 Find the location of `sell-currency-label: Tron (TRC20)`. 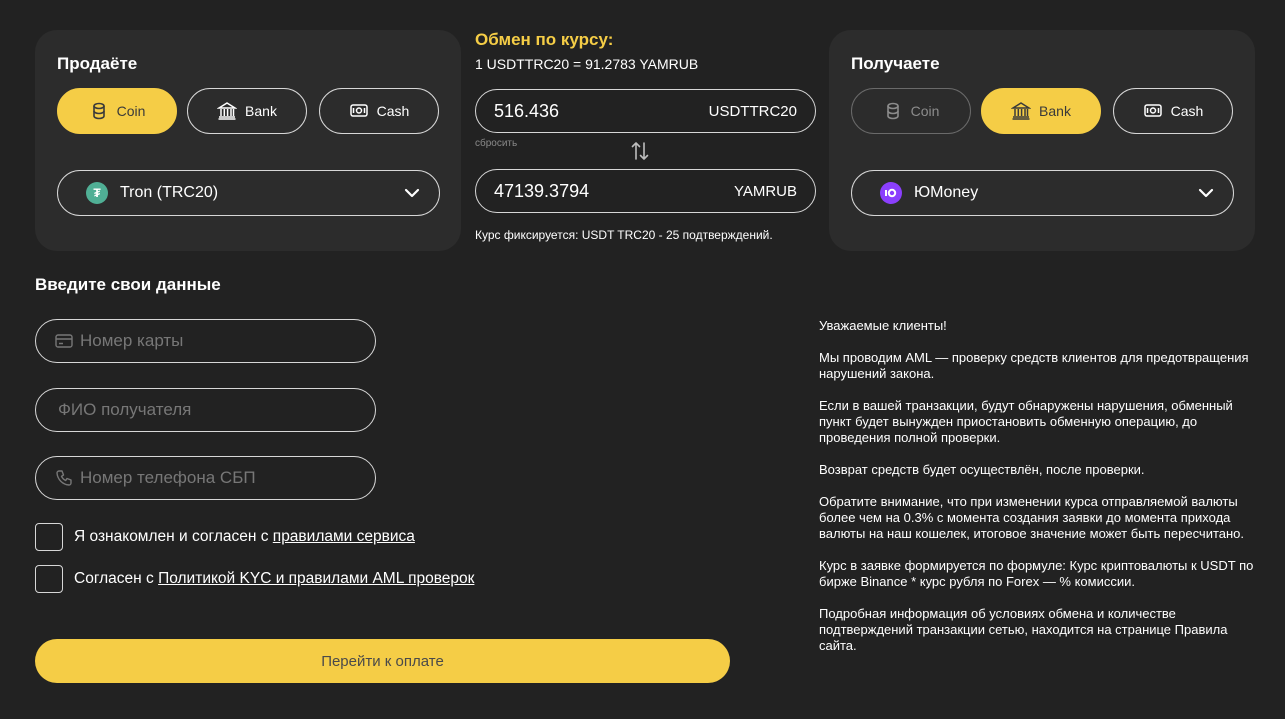

sell-currency-label: Tron (TRC20) is located at coordinates (169, 192).